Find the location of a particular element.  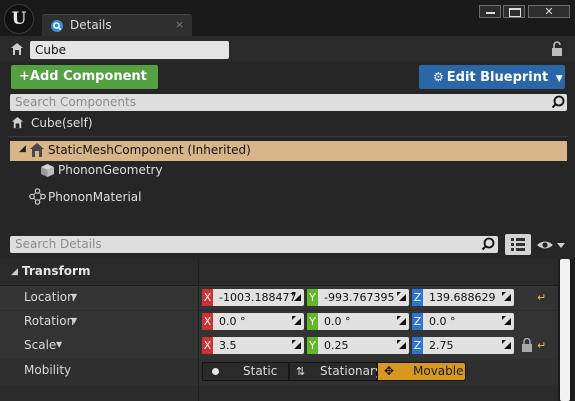

rotation-x-field: 0.0 ° is located at coordinates (258, 321).